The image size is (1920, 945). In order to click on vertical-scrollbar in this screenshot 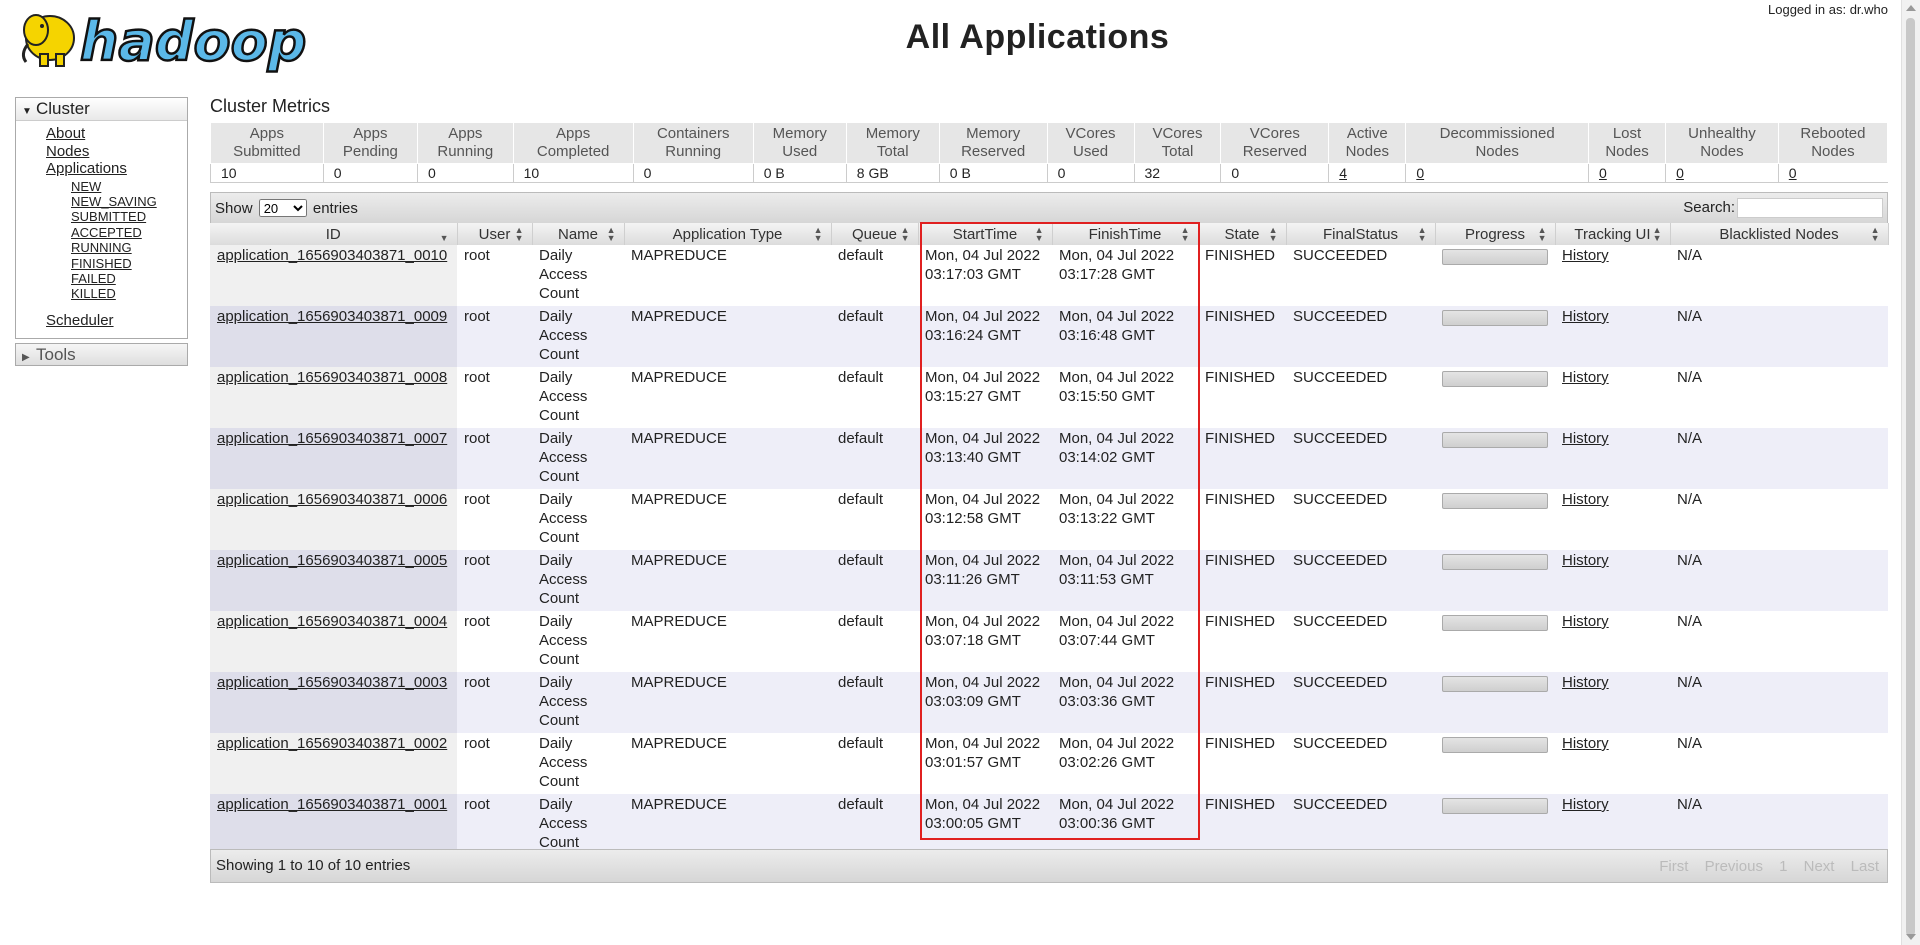, I will do `click(1910, 472)`.